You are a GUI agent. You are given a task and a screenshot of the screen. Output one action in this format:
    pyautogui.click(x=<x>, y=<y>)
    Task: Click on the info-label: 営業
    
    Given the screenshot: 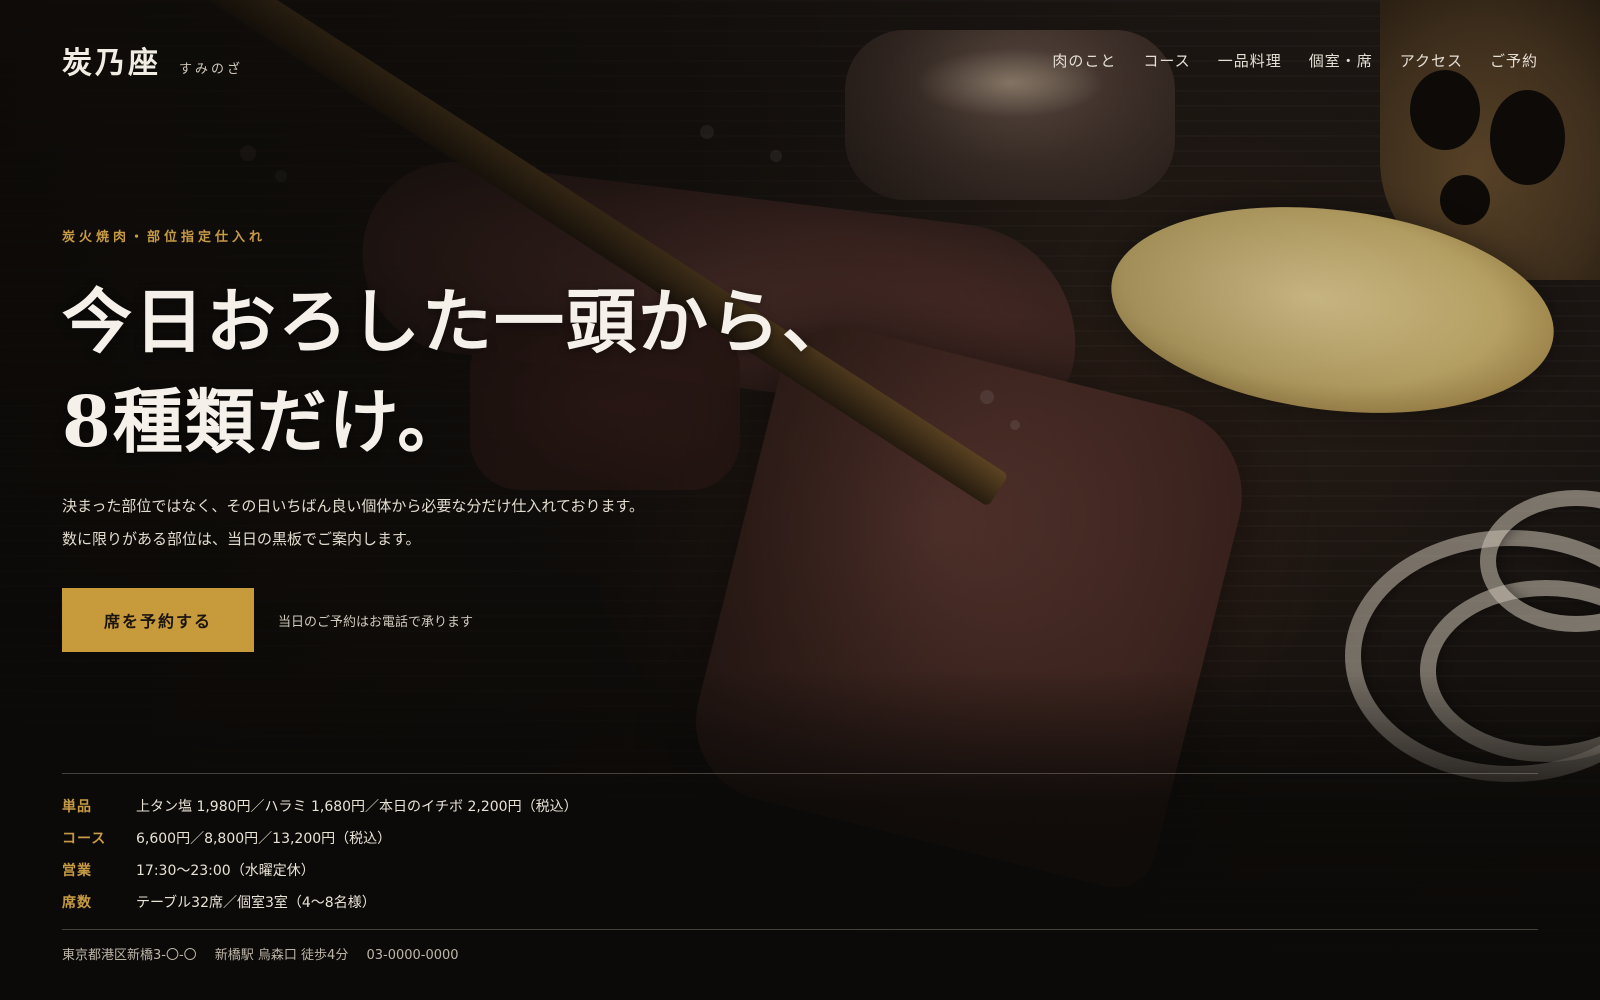 What is the action you would take?
    pyautogui.click(x=77, y=871)
    